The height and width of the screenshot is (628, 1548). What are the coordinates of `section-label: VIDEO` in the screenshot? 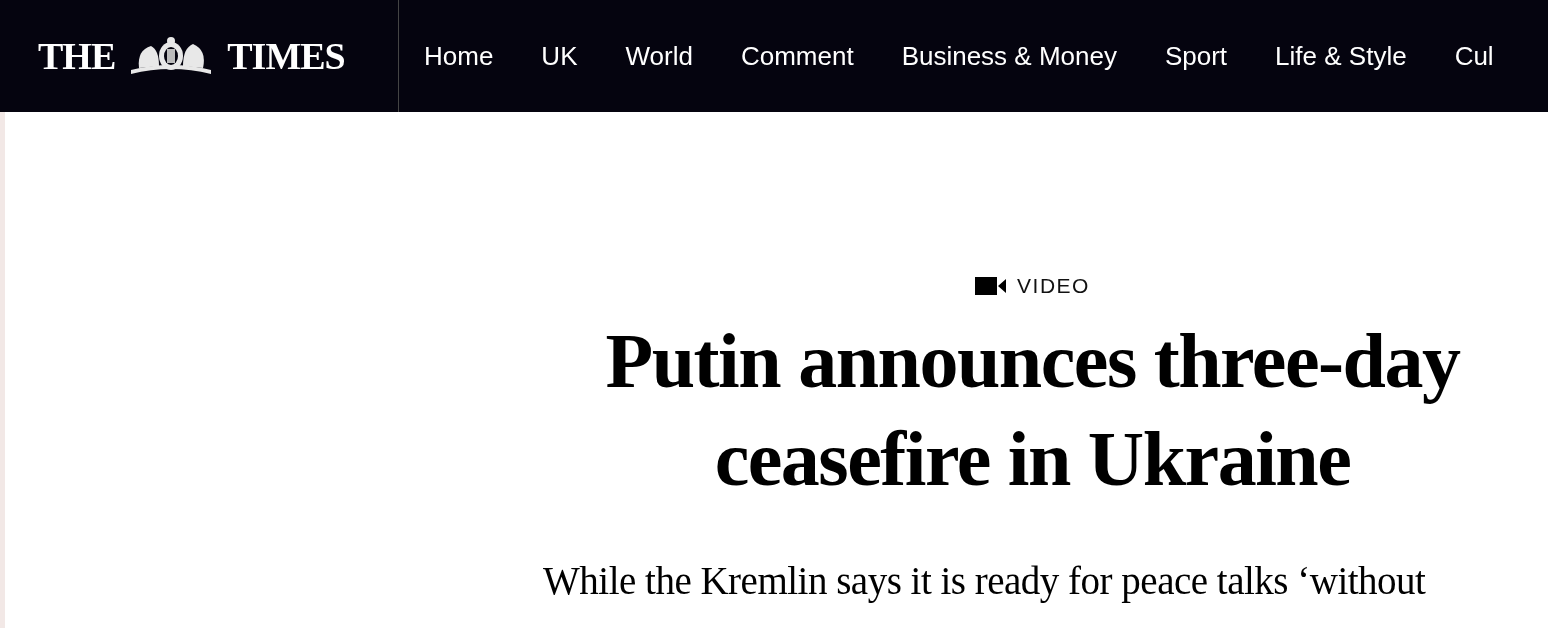 It's located at (1053, 286).